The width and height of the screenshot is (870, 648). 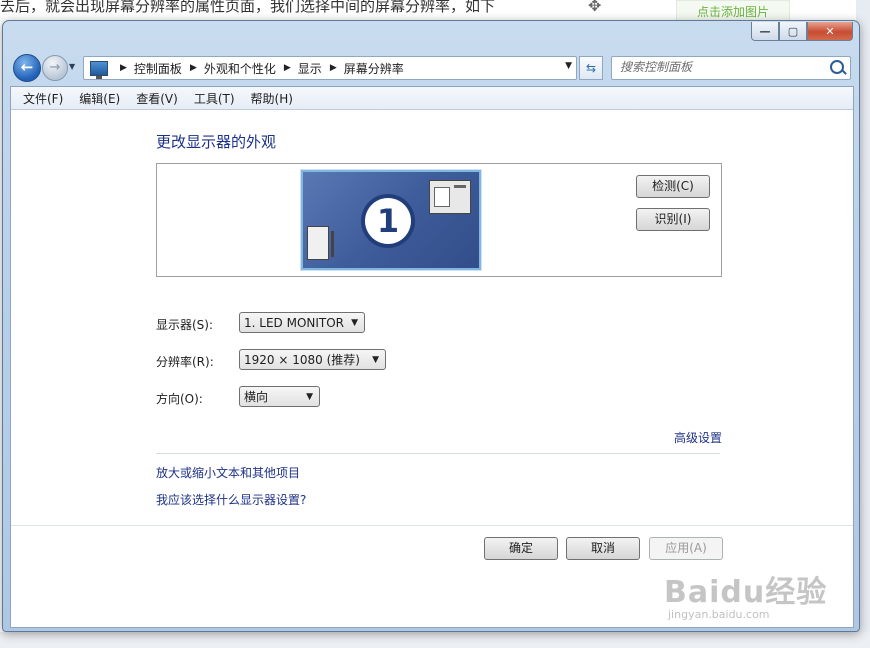 What do you see at coordinates (595, 7) in the screenshot?
I see `move-icon: ✥` at bounding box center [595, 7].